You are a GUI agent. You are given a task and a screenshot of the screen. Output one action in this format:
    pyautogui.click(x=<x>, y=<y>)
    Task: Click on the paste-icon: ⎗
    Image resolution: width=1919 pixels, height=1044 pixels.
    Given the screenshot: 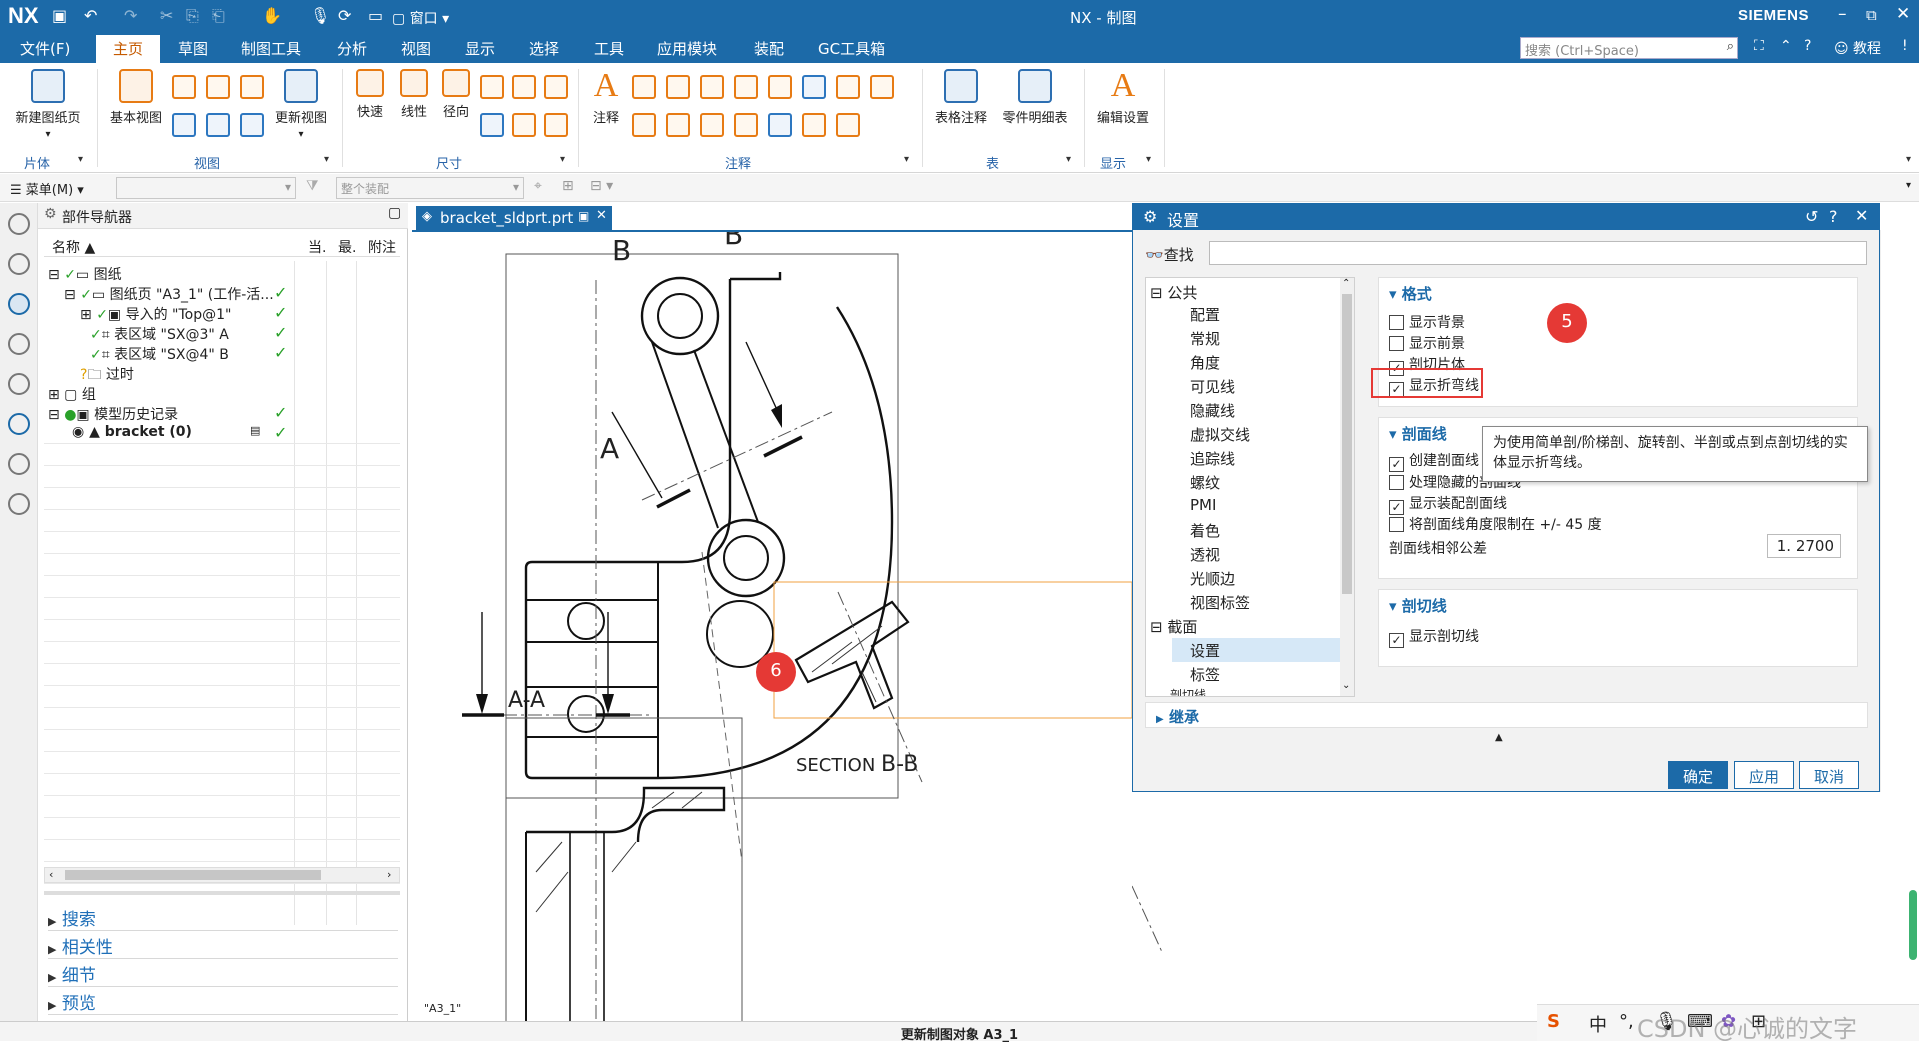 What is the action you would take?
    pyautogui.click(x=218, y=16)
    